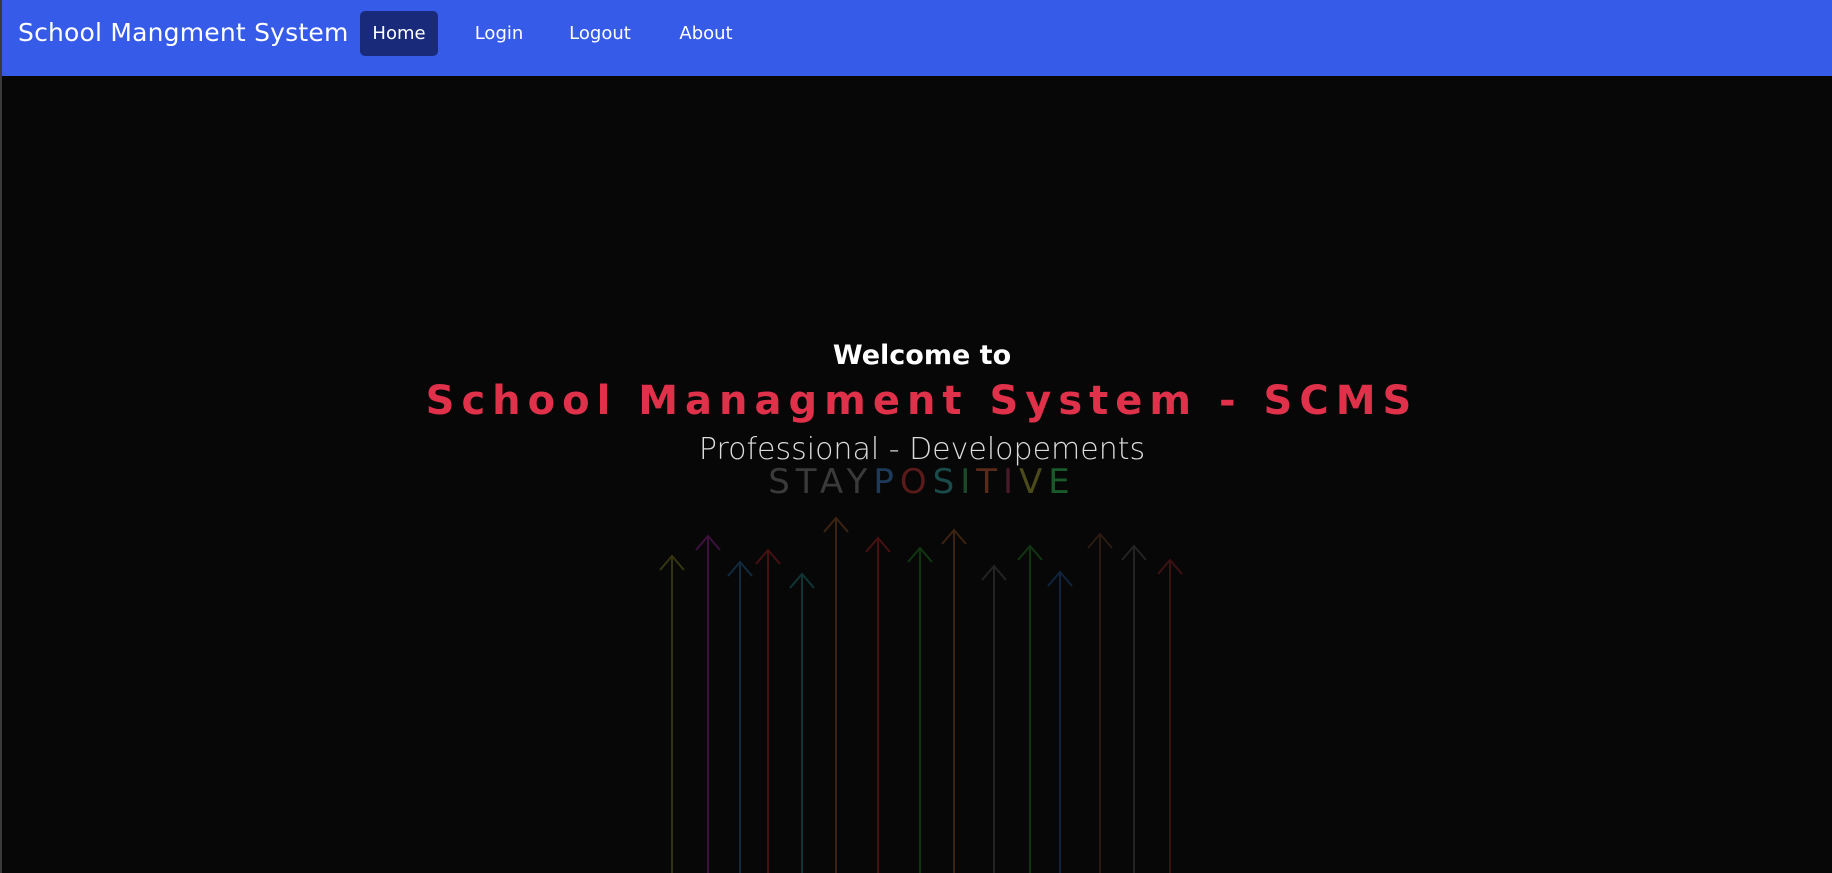  What do you see at coordinates (989, 482) in the screenshot?
I see `positive-letter: T` at bounding box center [989, 482].